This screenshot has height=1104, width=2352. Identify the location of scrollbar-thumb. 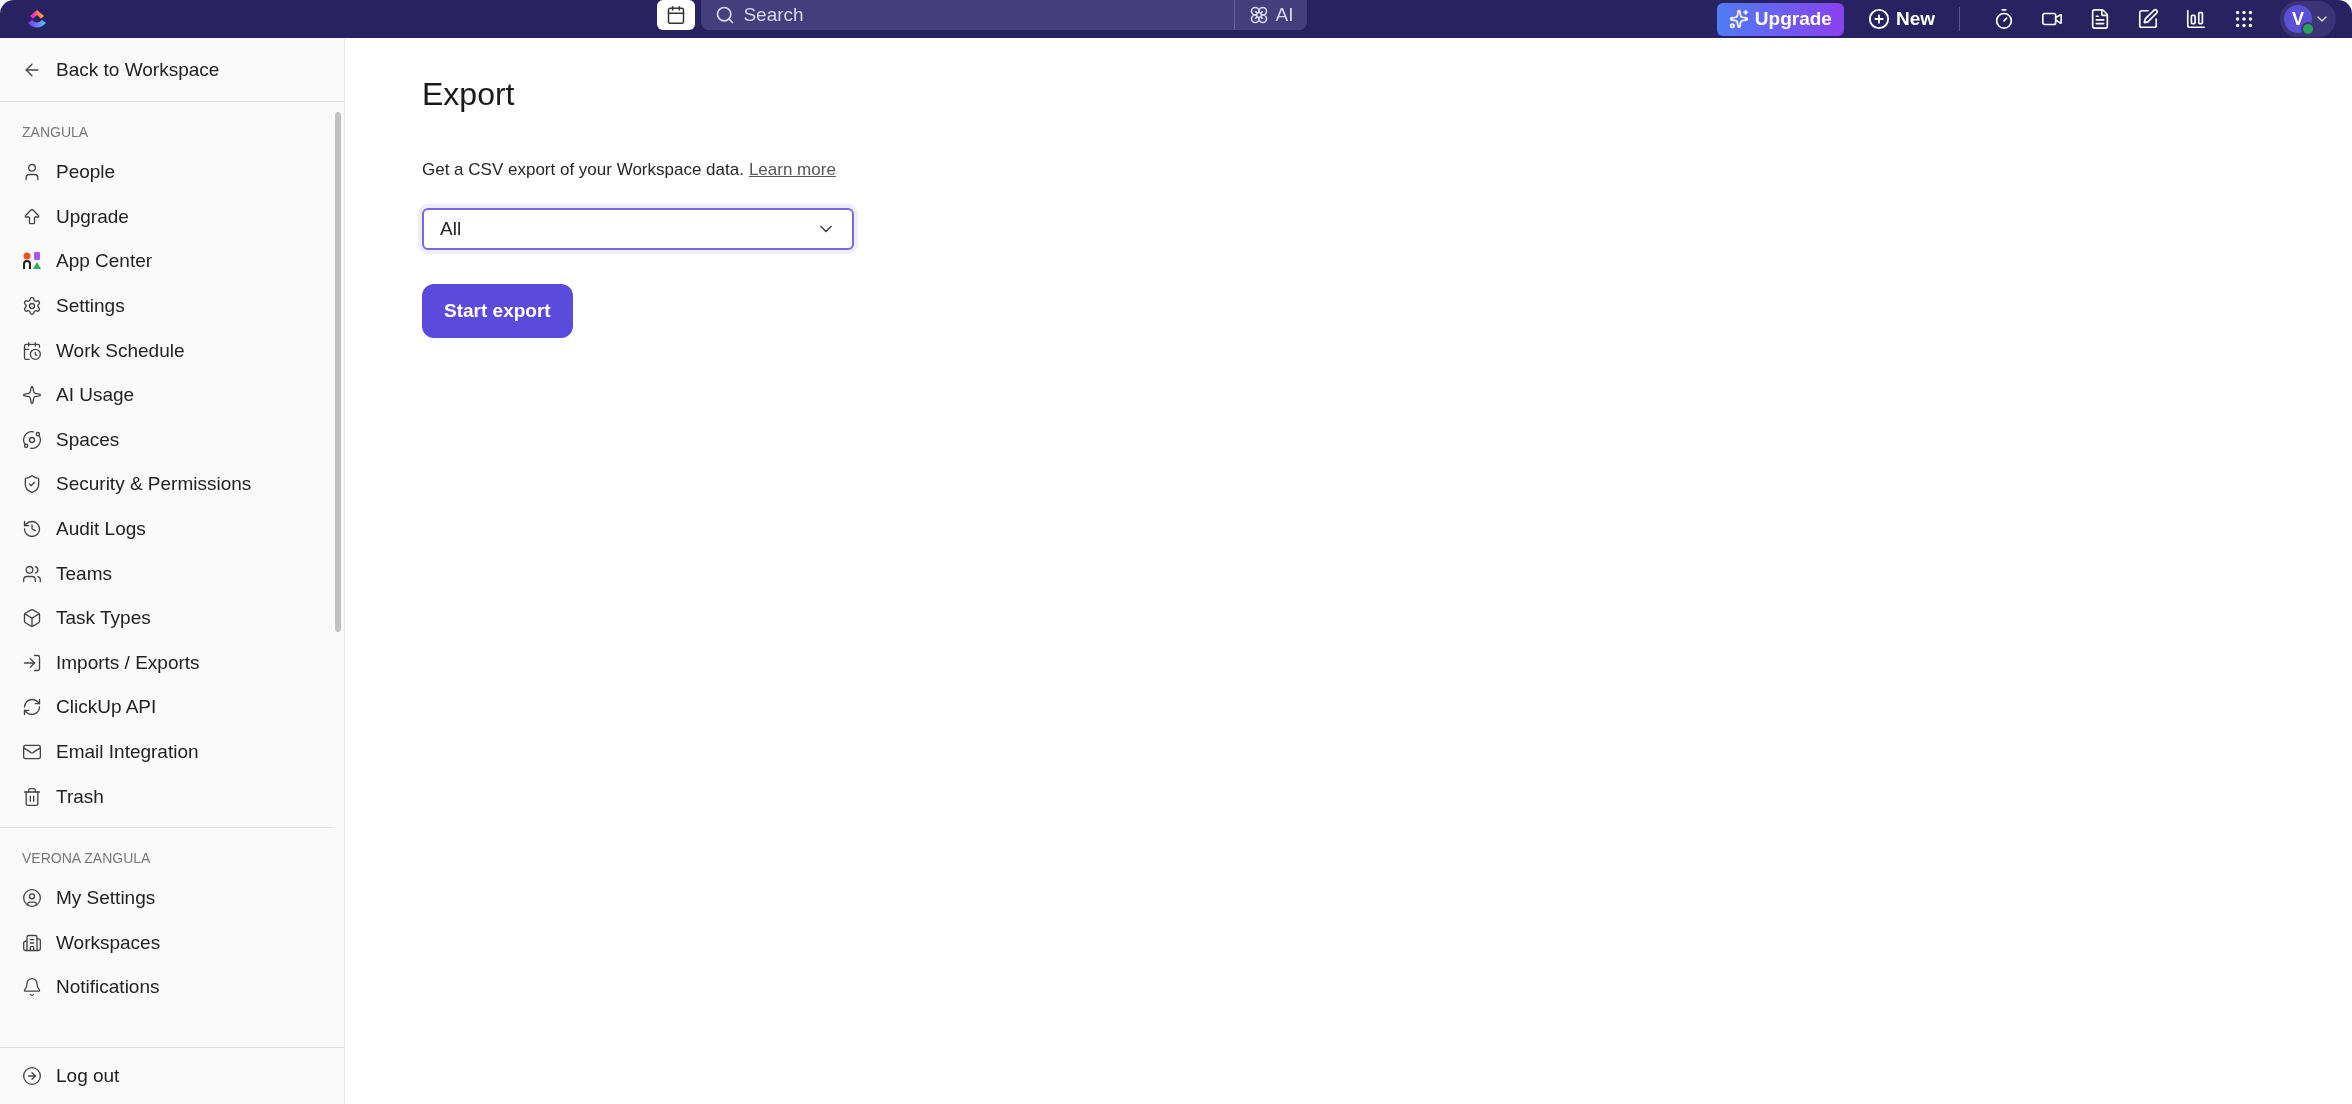
(338, 372).